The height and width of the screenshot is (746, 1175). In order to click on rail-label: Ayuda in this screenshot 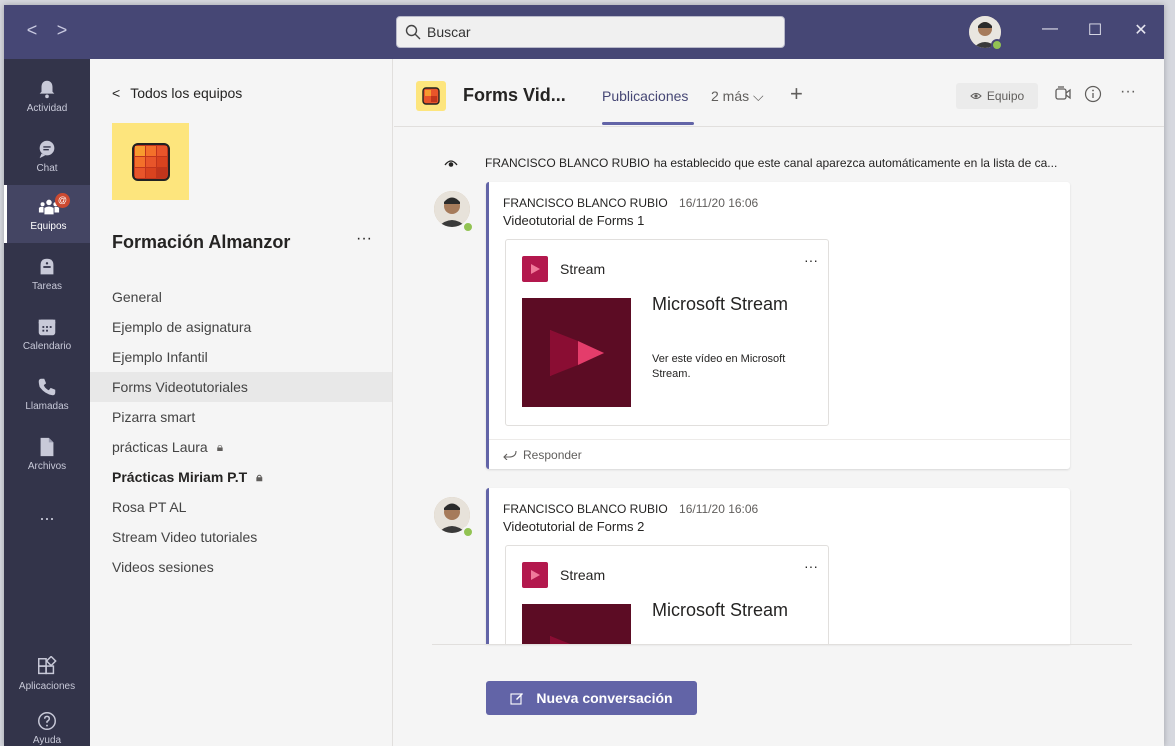, I will do `click(47, 740)`.